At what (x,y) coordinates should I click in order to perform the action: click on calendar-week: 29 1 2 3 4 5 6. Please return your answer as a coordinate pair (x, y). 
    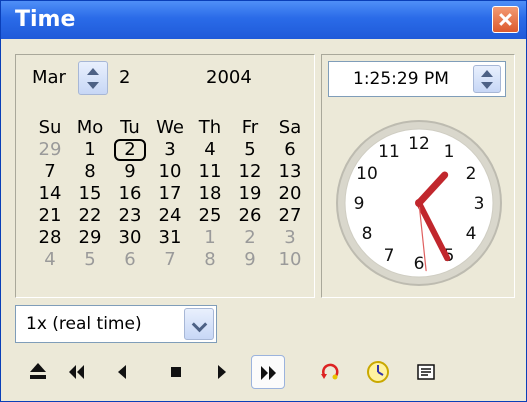
    Looking at the image, I should click on (171, 150).